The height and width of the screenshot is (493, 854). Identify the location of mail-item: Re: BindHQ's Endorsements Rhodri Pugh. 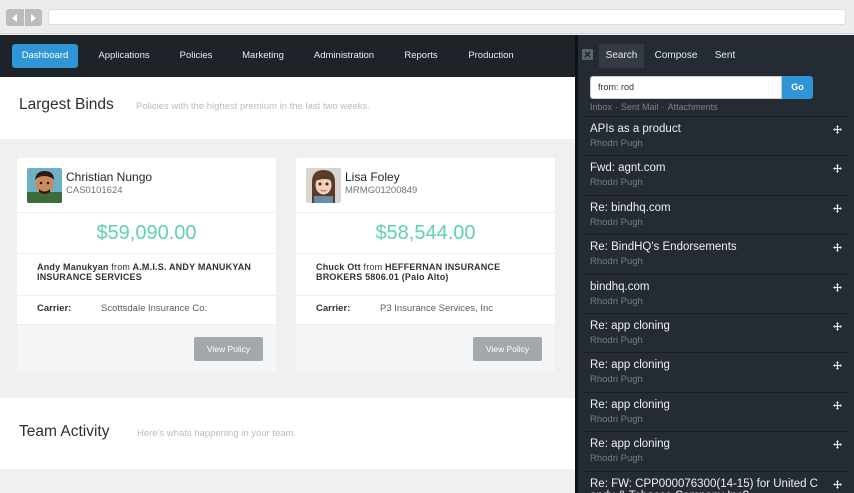
(716, 253).